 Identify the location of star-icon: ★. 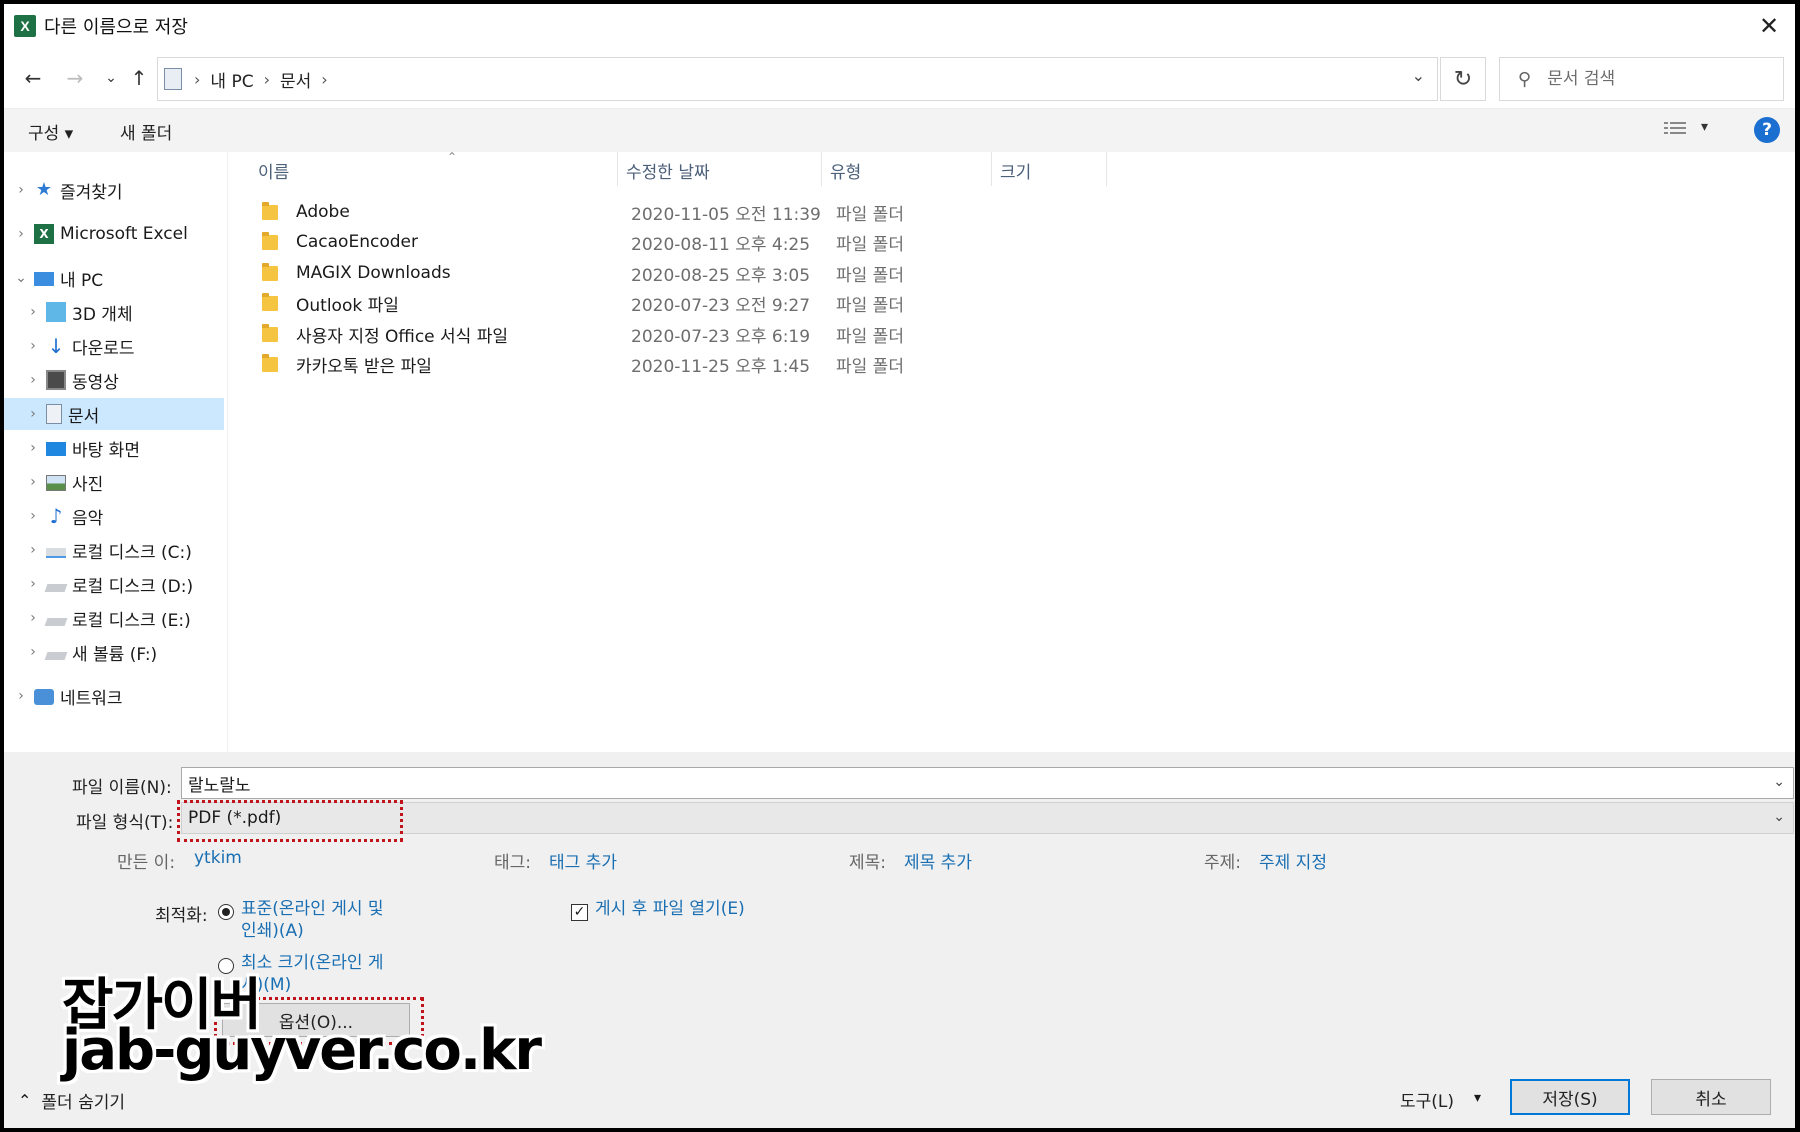
(44, 189).